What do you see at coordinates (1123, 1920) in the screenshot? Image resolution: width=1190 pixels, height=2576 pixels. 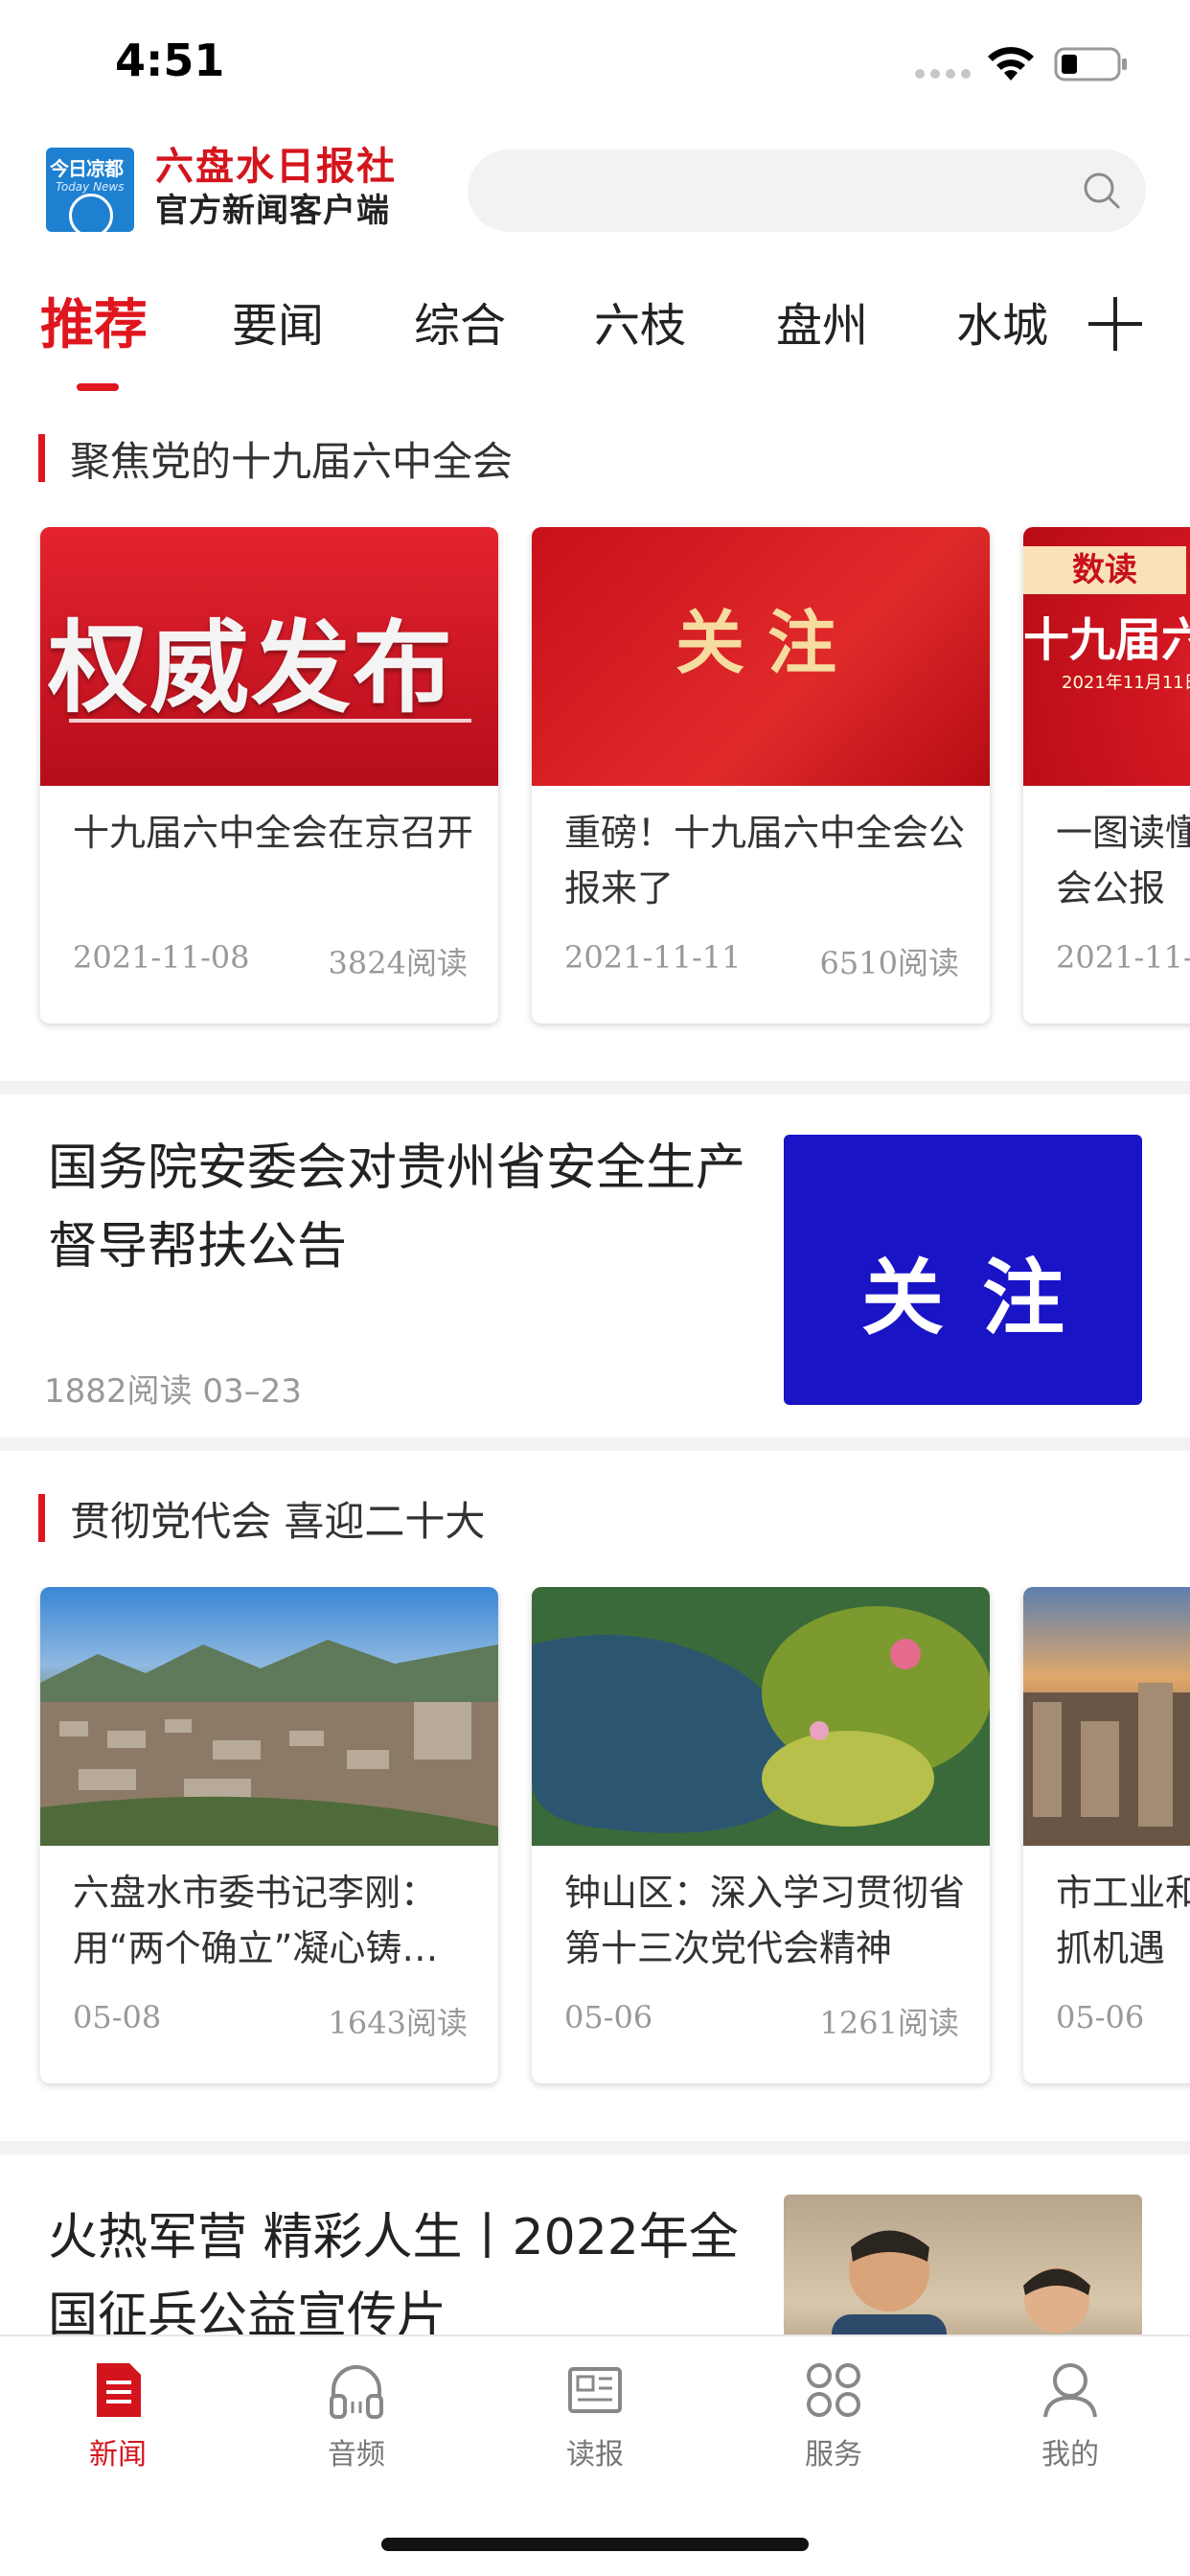 I see `card-title: 市工业和抓机遇 高` at bounding box center [1123, 1920].